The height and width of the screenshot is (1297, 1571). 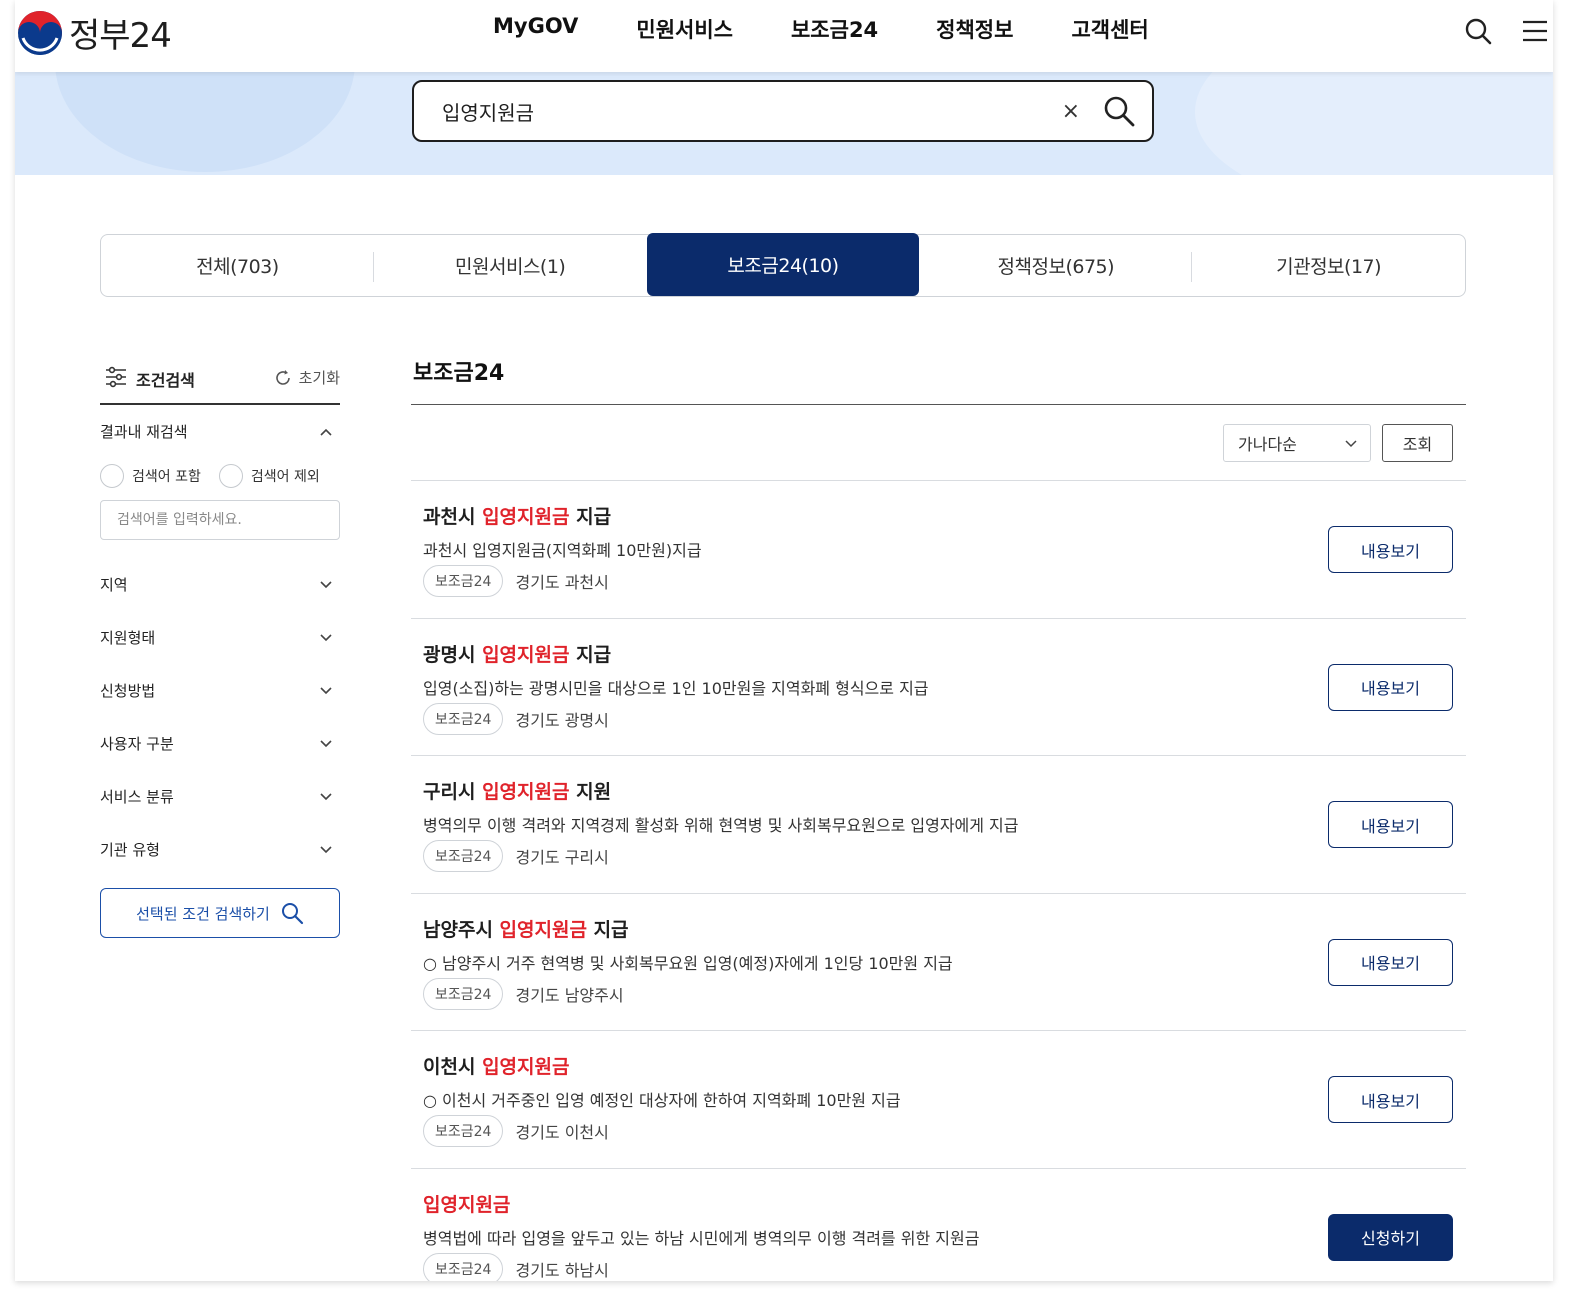 I want to click on results-title: 보조금24, so click(x=938, y=380).